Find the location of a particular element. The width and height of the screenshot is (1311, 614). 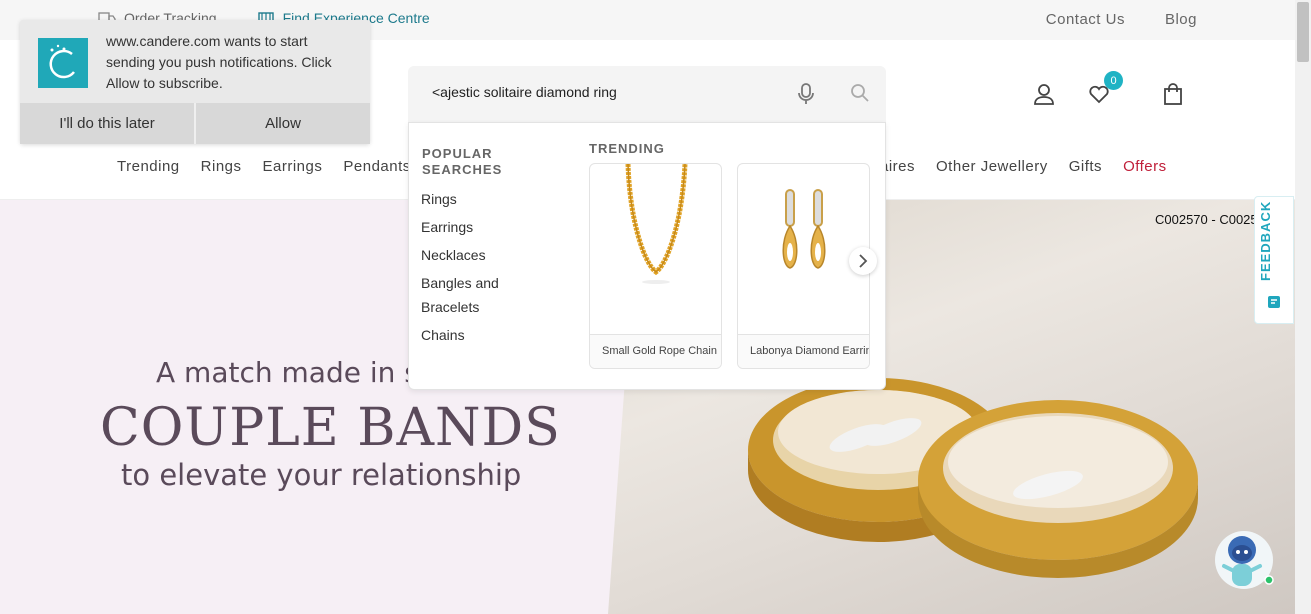

candere-logo is located at coordinates (63, 63).